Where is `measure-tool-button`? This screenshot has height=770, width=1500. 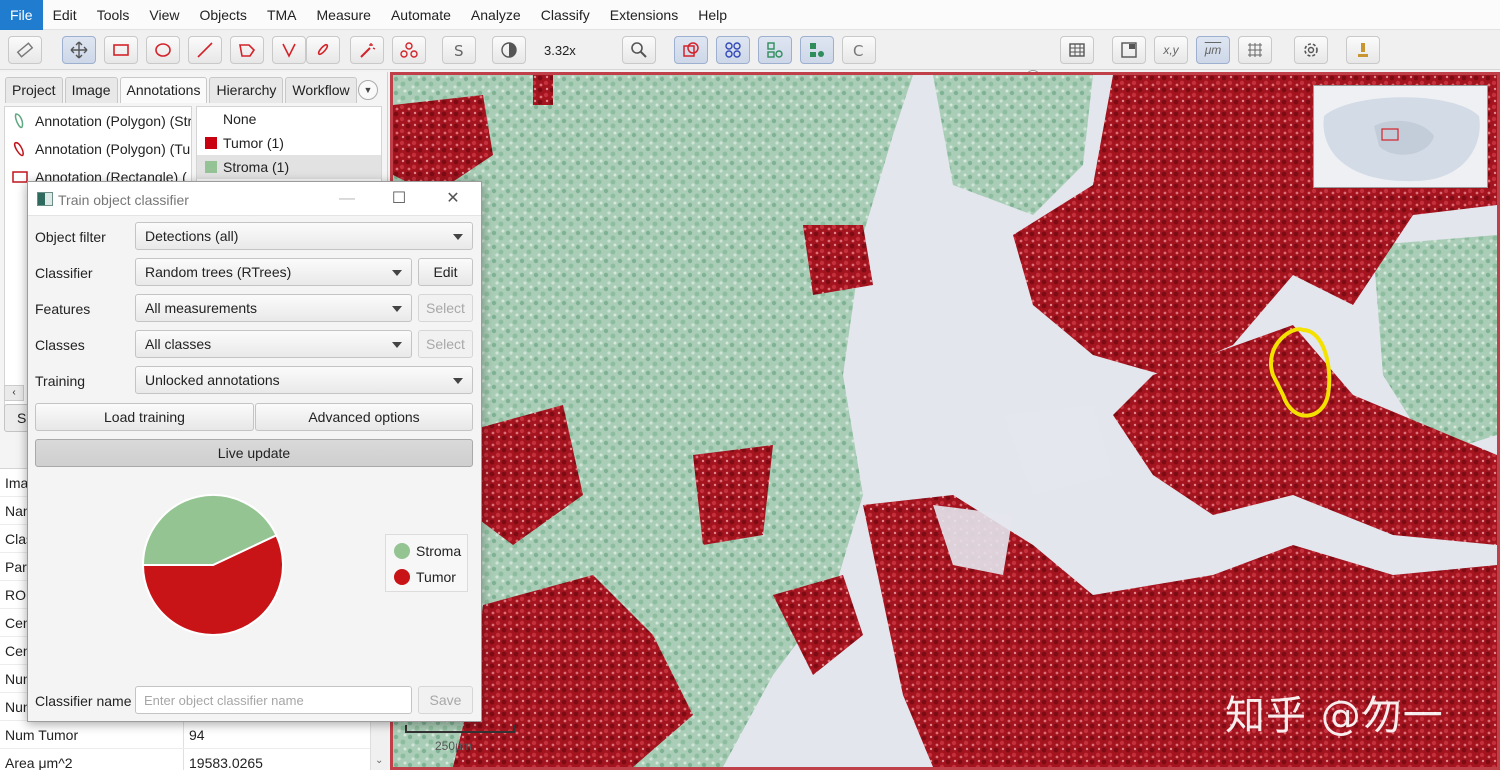
measure-tool-button is located at coordinates (25, 50).